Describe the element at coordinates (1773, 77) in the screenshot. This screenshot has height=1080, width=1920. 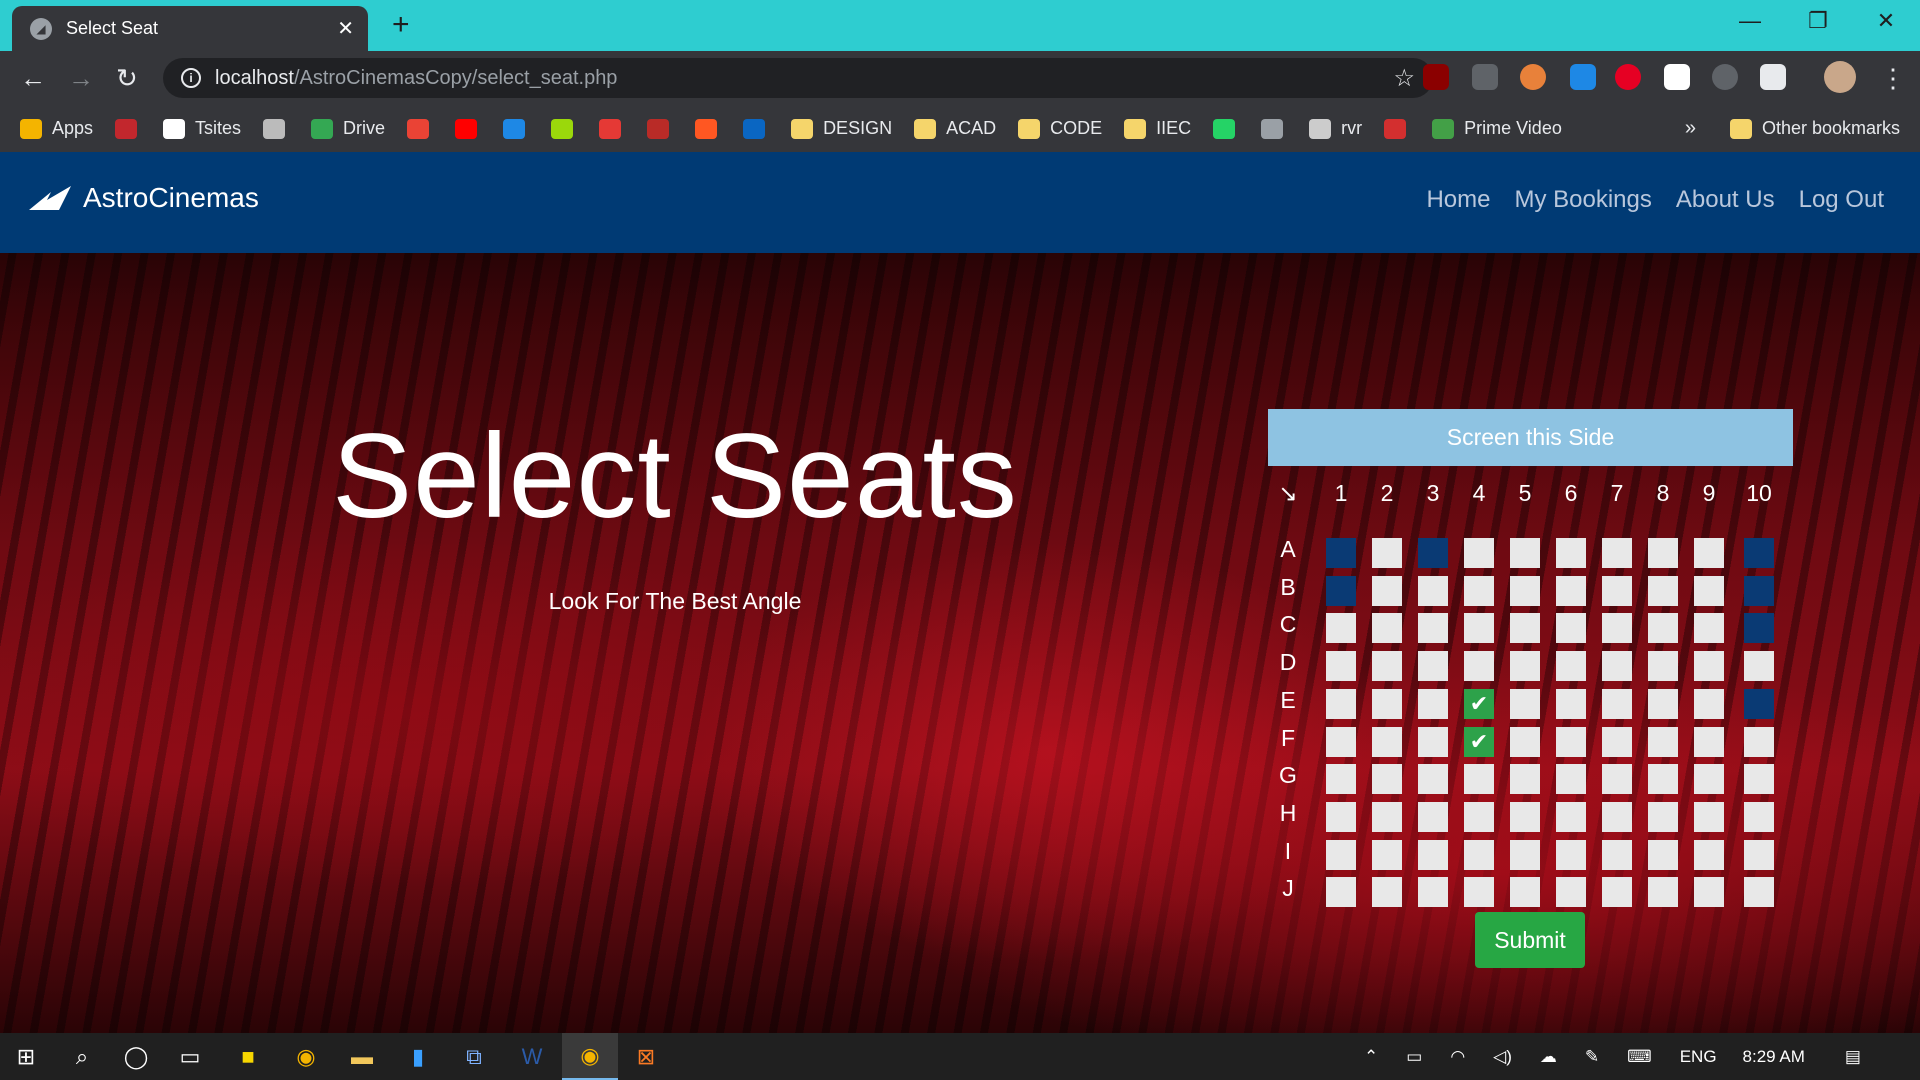
I see `tab-manager-extension-icon` at that location.